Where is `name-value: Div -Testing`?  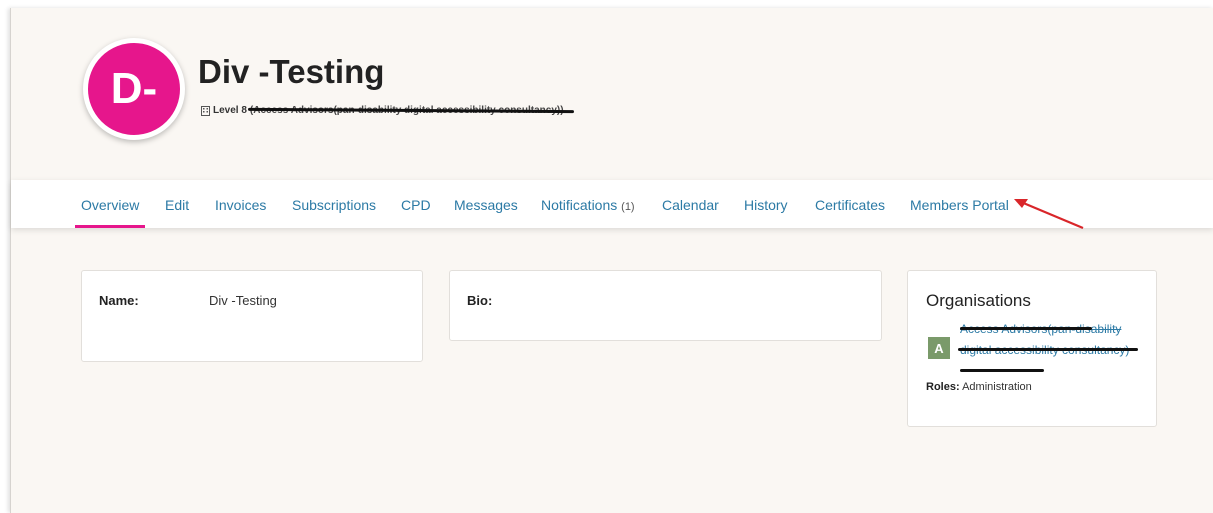 name-value: Div -Testing is located at coordinates (243, 300).